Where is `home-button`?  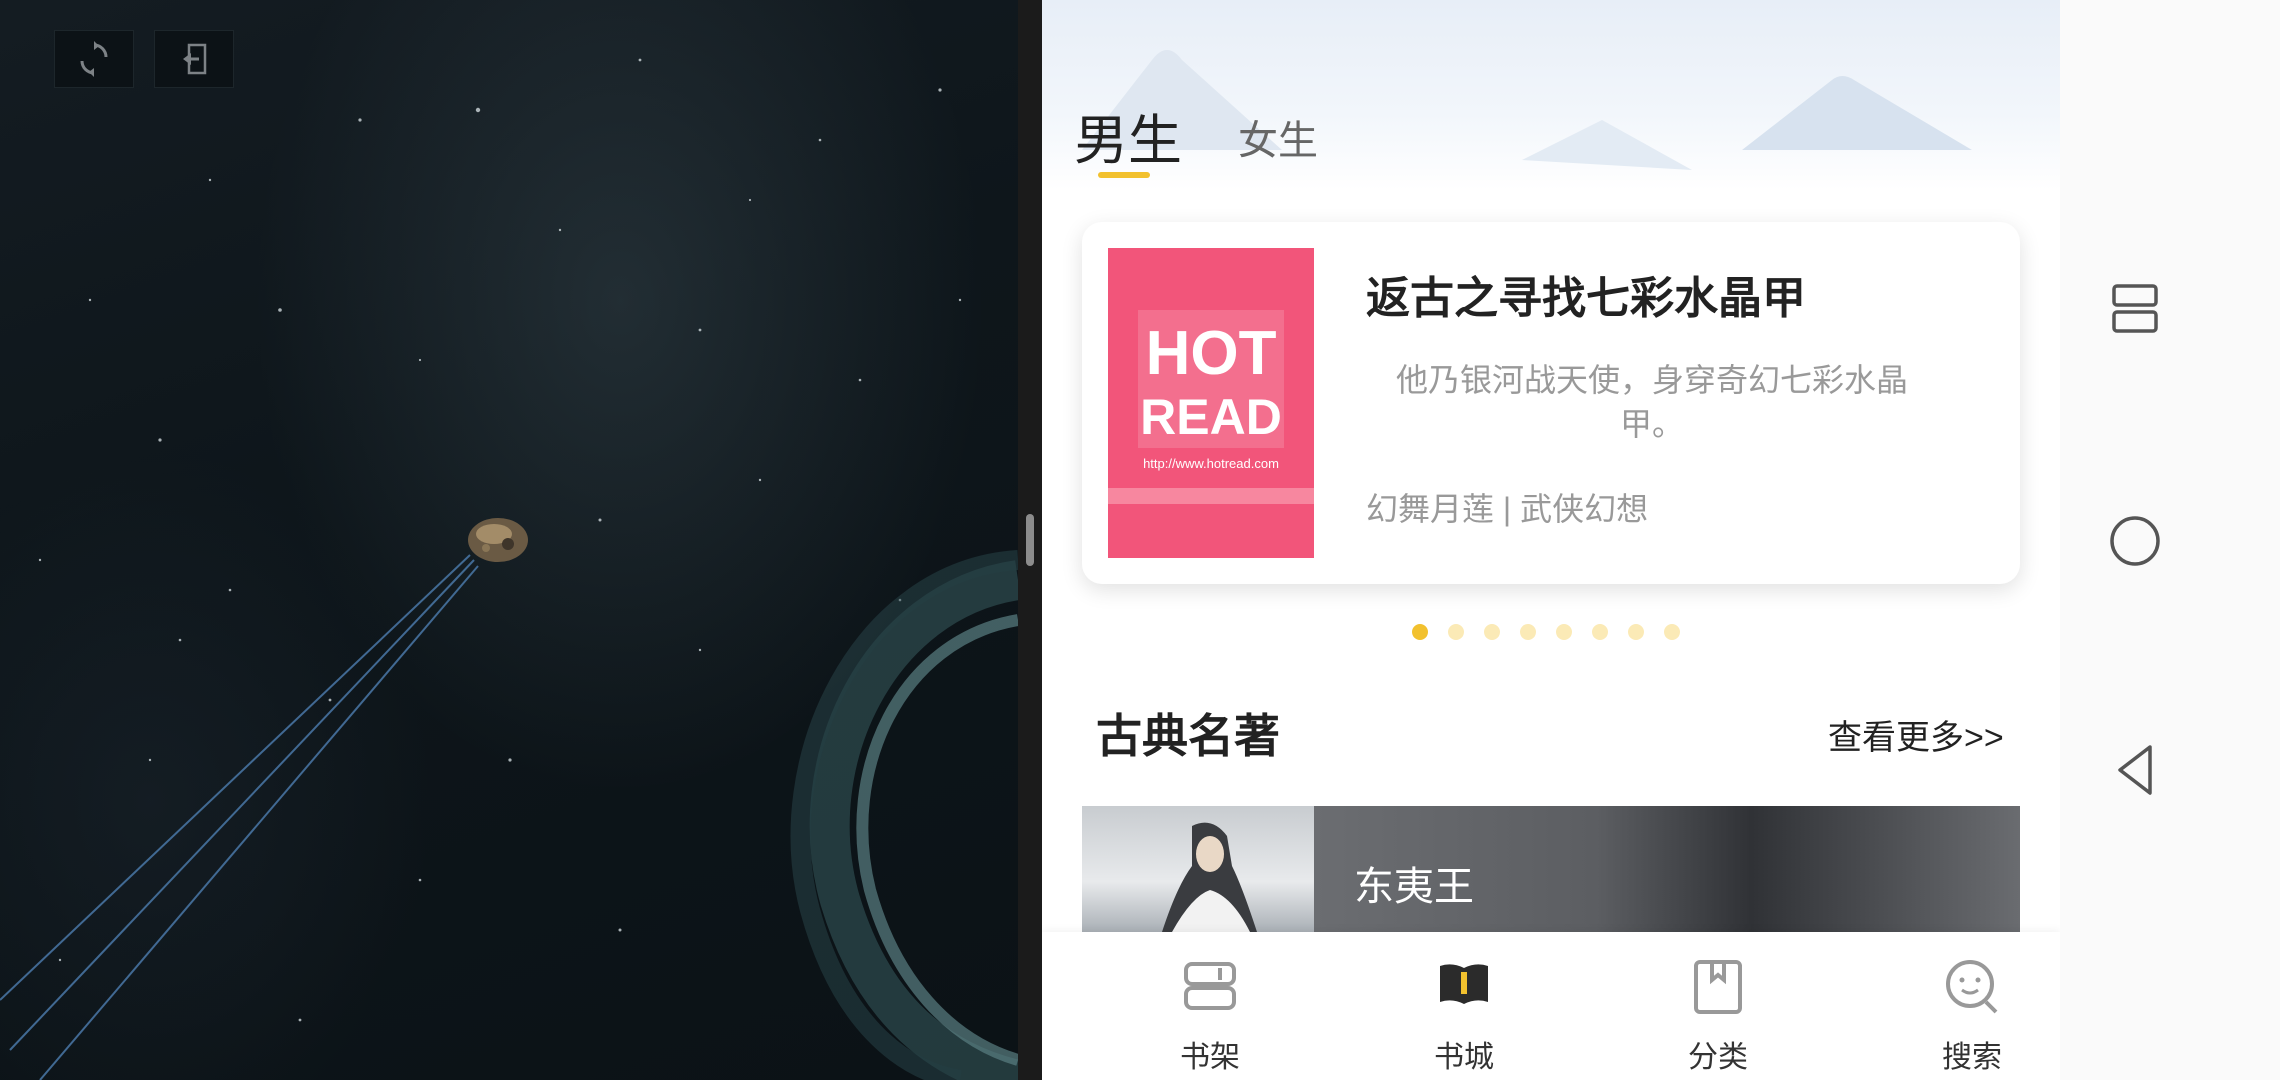 home-button is located at coordinates (2135, 541).